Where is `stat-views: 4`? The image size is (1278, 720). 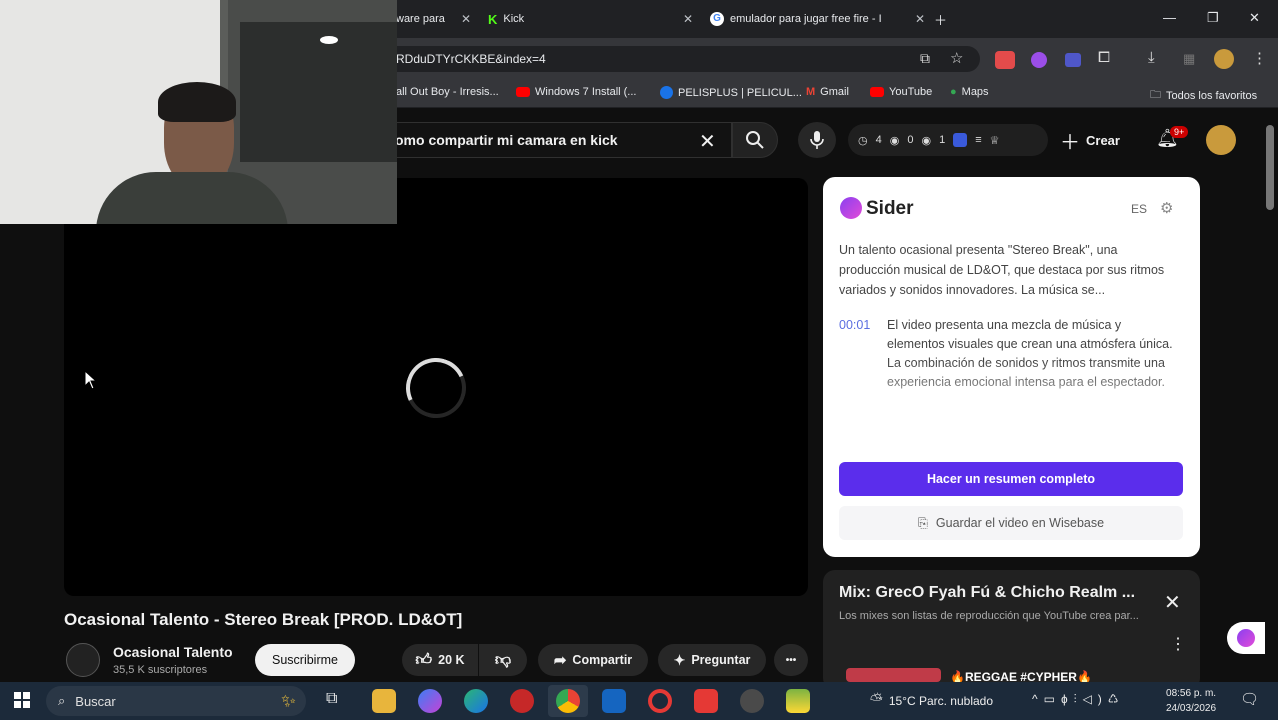 stat-views: 4 is located at coordinates (878, 140).